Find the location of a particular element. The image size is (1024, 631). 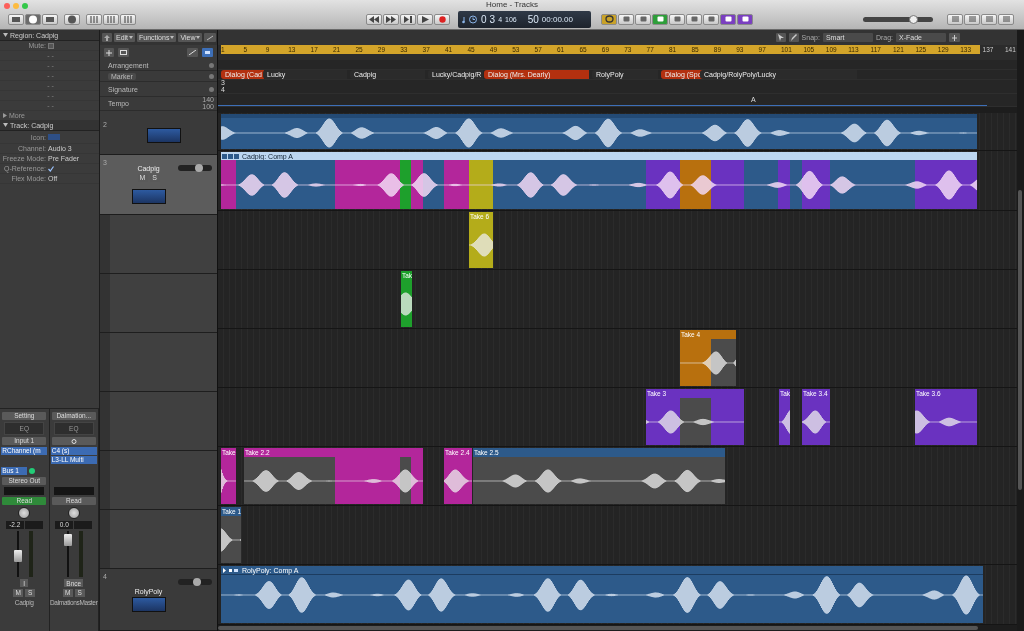

pointer-icon is located at coordinates (780, 37).